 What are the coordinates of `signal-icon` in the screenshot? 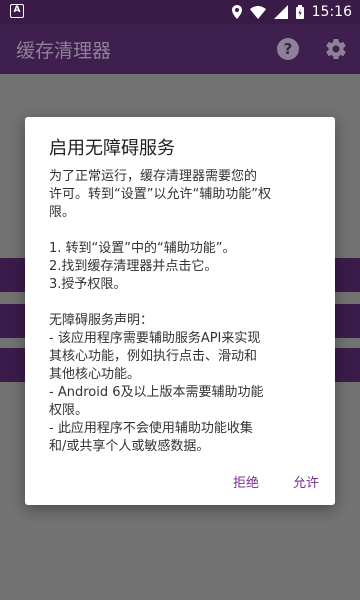 It's located at (280, 12).